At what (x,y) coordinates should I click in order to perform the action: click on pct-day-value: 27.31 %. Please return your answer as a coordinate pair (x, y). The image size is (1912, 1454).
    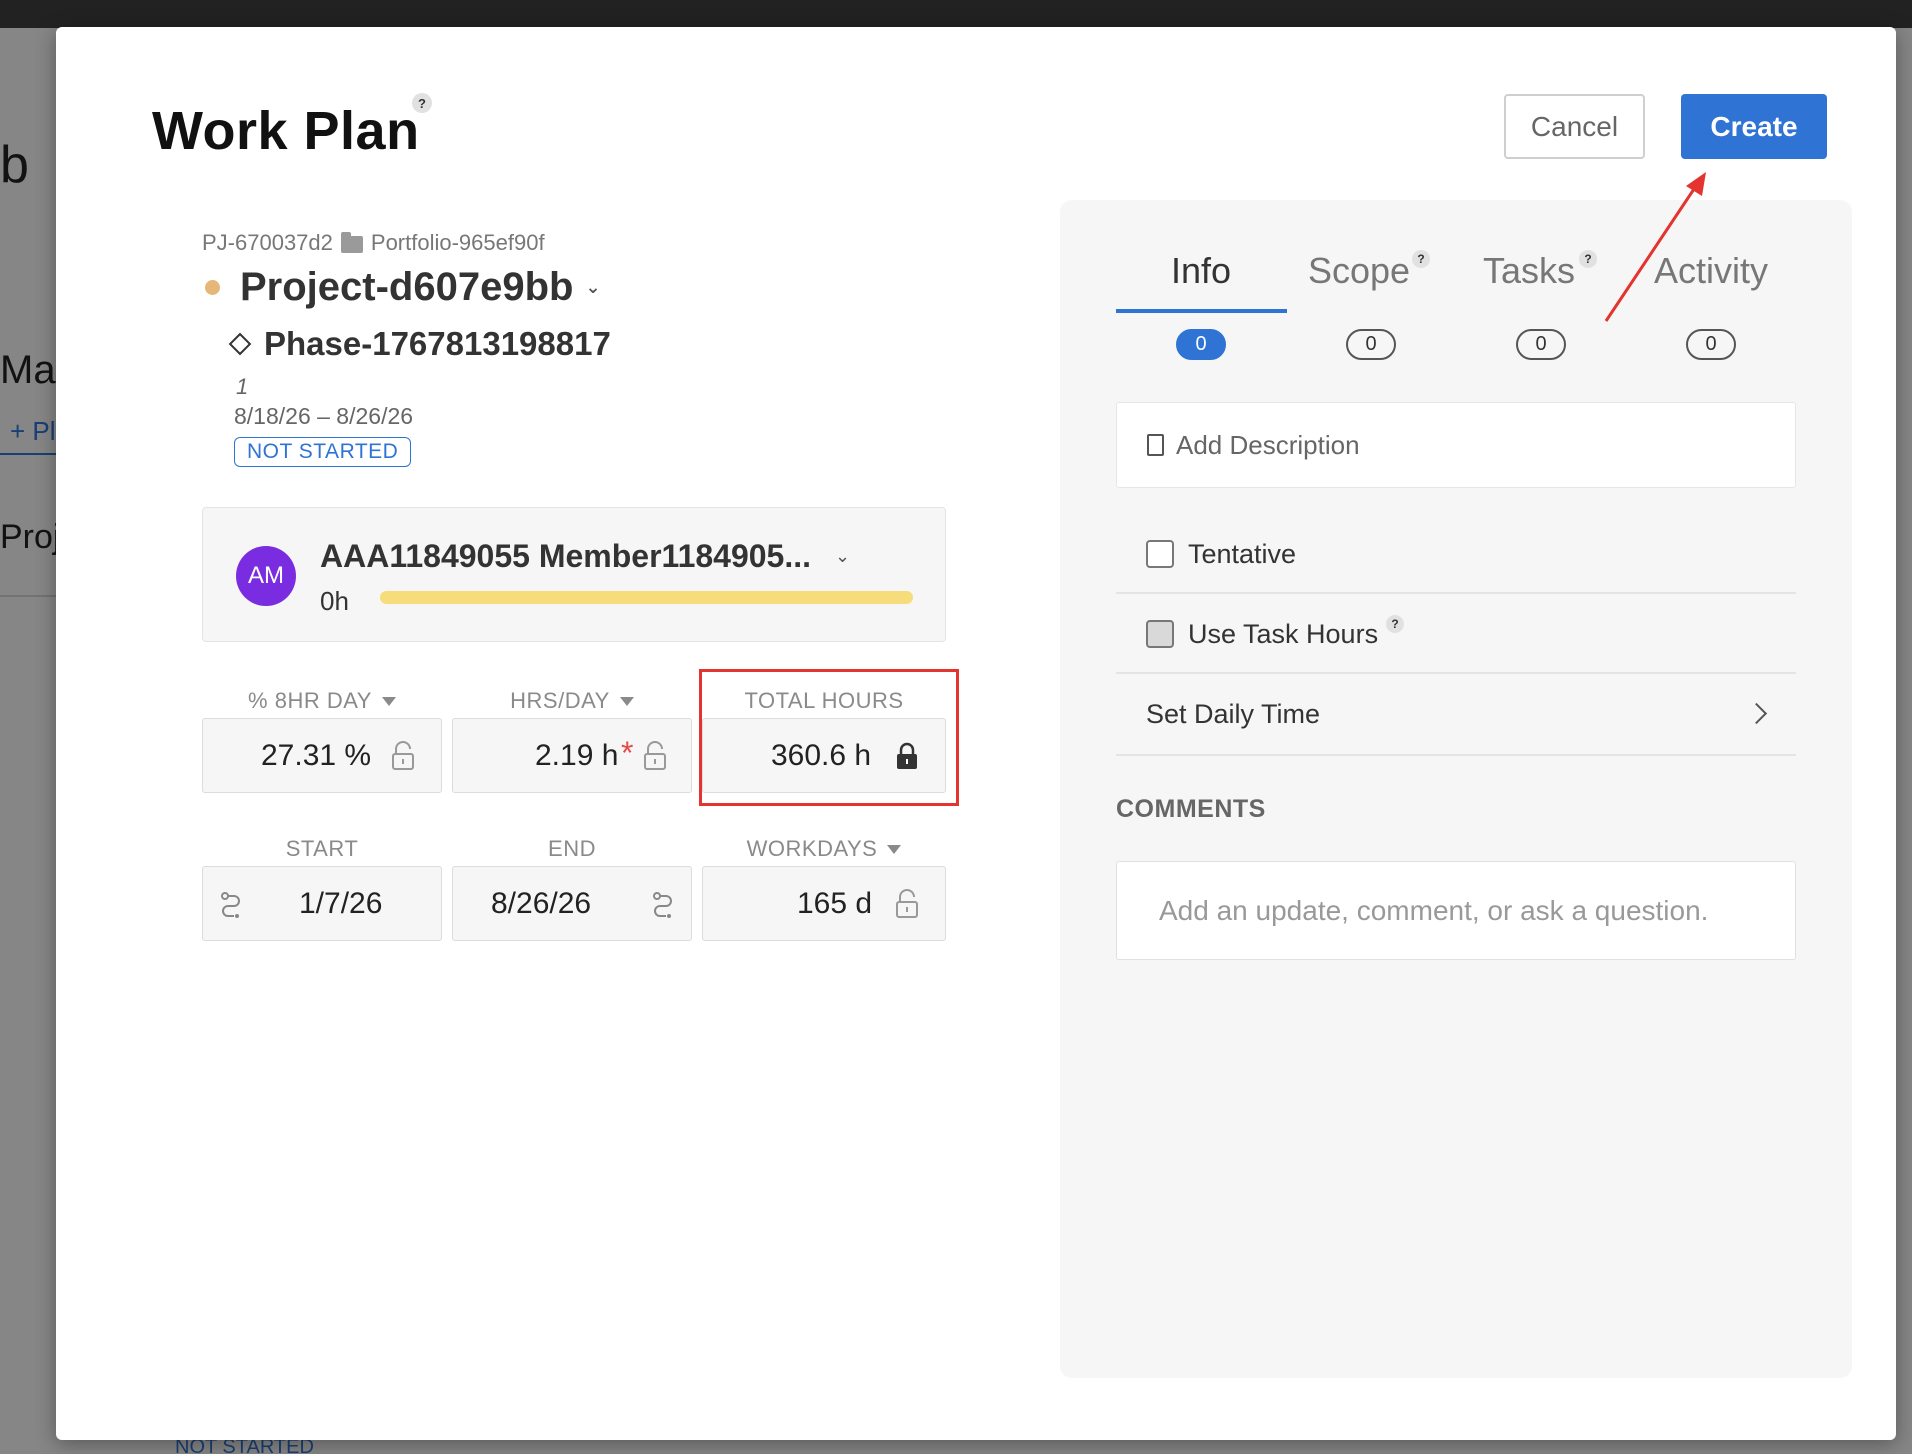
    Looking at the image, I should click on (316, 755).